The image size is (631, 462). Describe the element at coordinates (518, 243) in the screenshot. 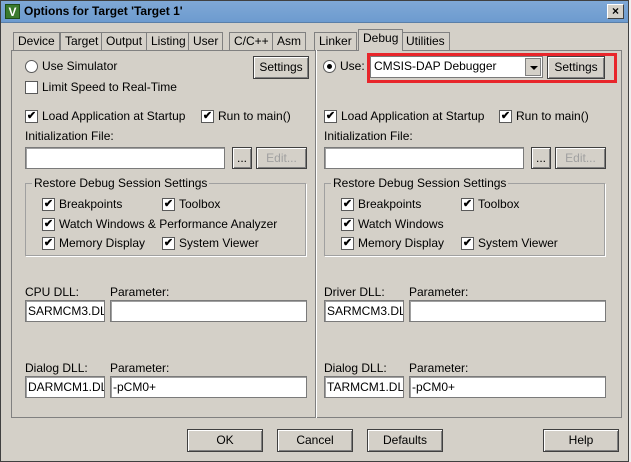

I see `right-system-viewer-label: System Viewer` at that location.